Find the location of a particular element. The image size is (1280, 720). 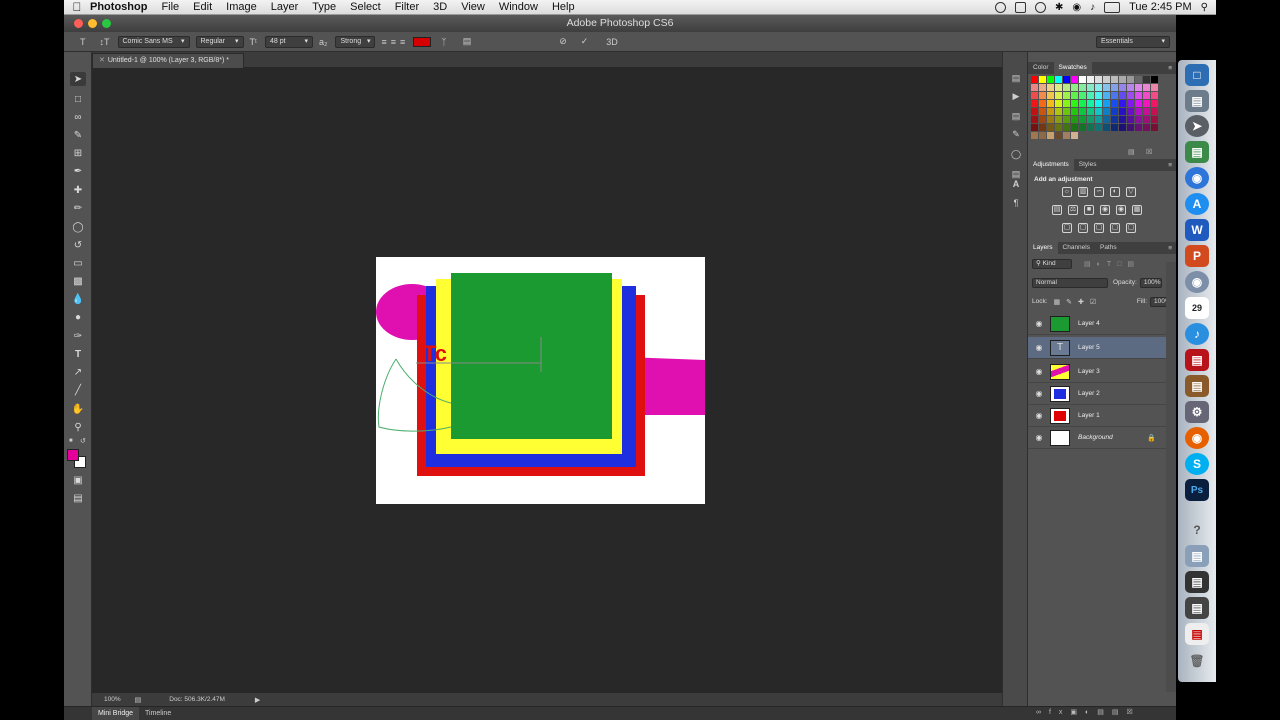

align-left-icon: ≡ is located at coordinates (383, 42).